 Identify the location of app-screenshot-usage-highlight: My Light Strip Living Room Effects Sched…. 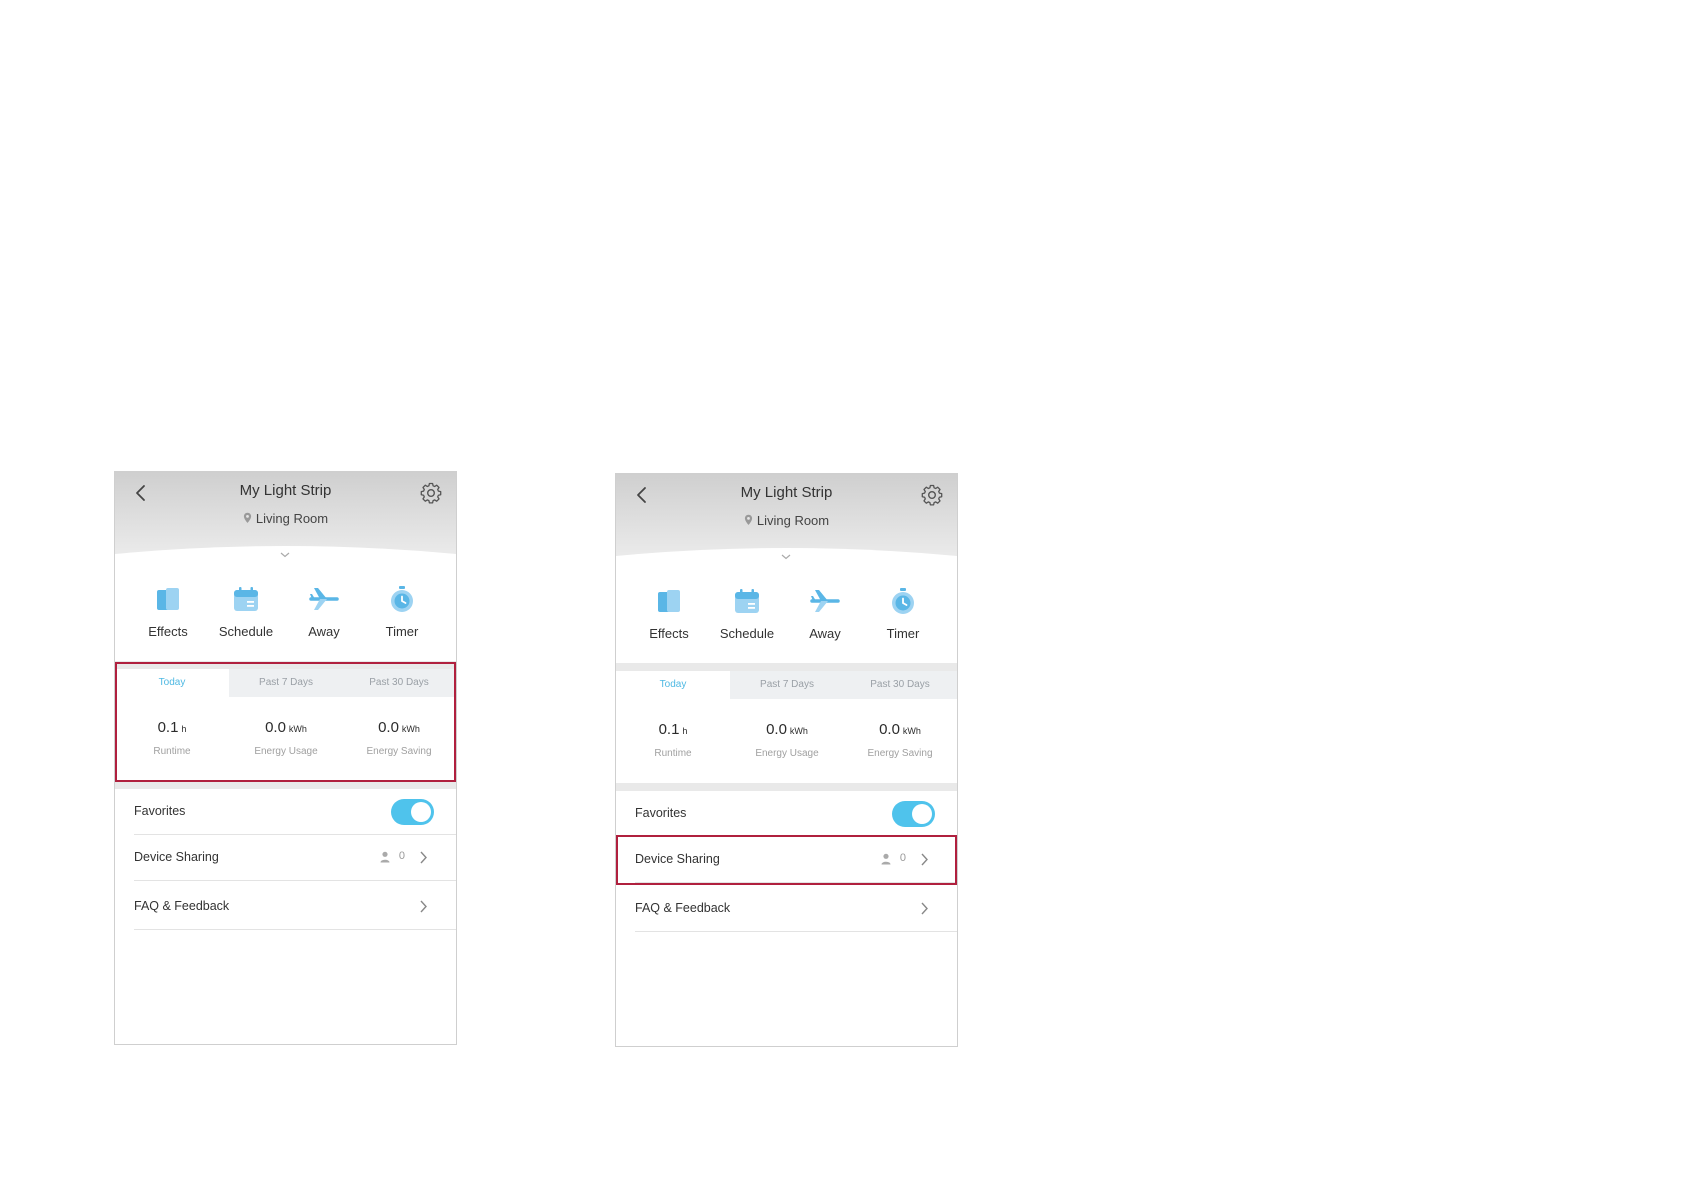
(285, 758).